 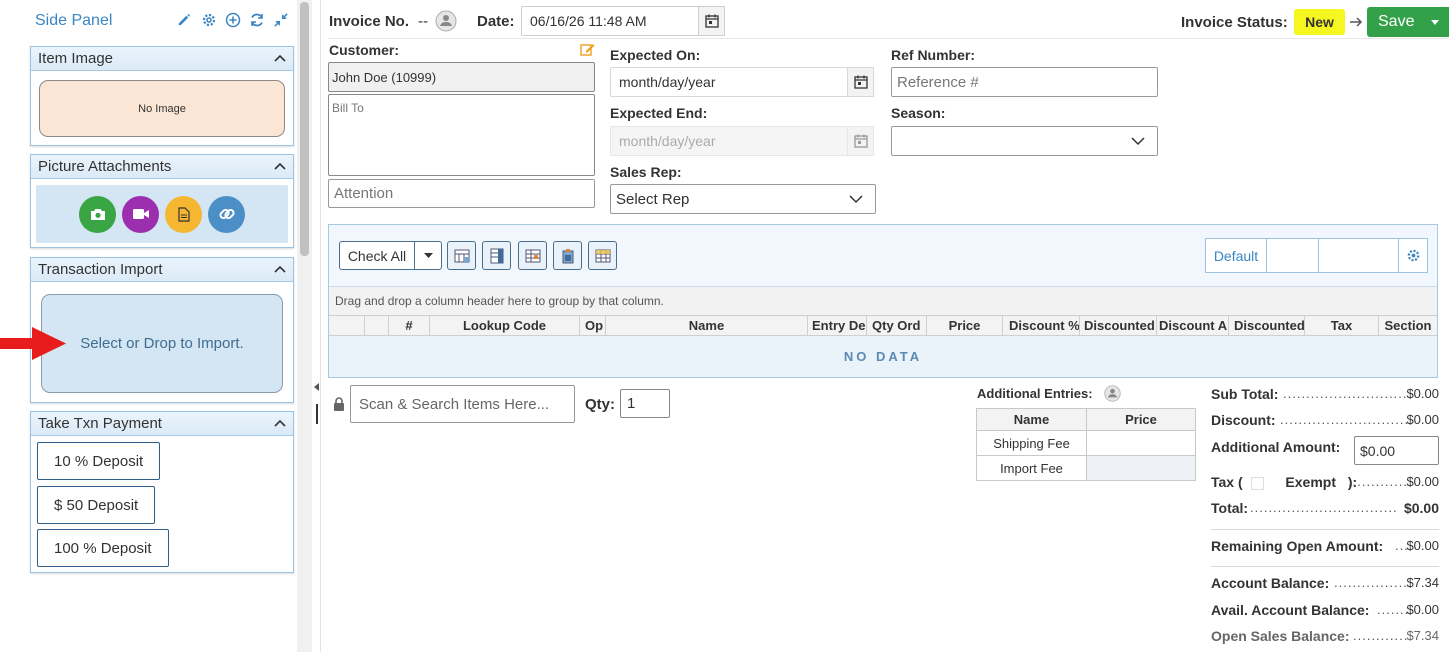 What do you see at coordinates (729, 82) in the screenshot?
I see `expected-on-input: month/day/year` at bounding box center [729, 82].